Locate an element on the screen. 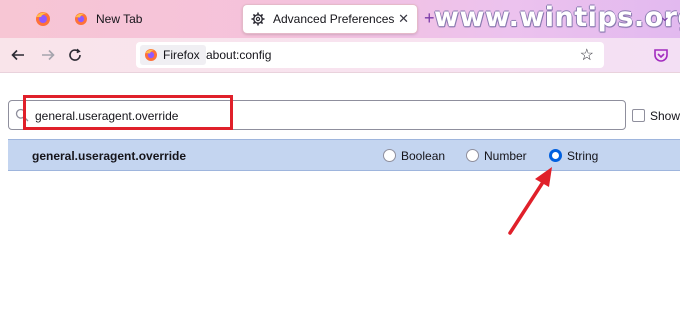 The height and width of the screenshot is (332, 680). annotation-arrow-icon is located at coordinates (530, 201).